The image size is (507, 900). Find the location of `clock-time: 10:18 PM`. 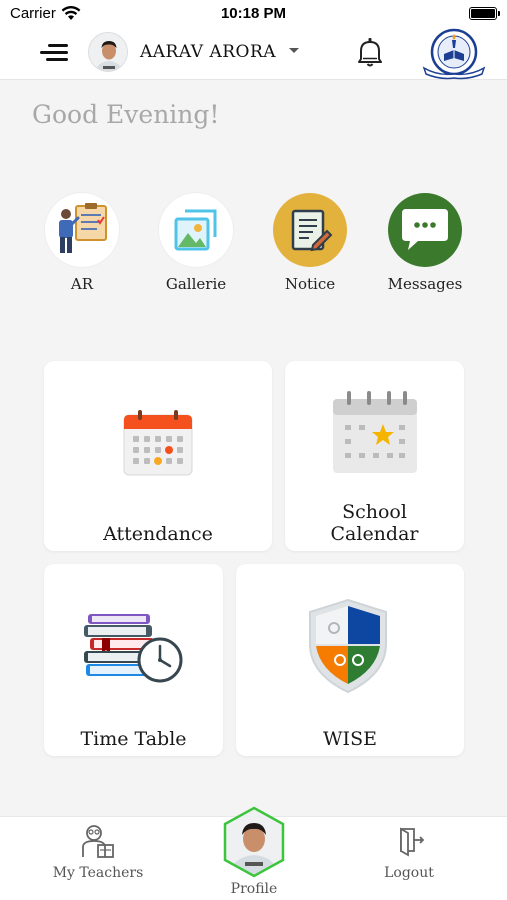

clock-time: 10:18 PM is located at coordinates (253, 13).